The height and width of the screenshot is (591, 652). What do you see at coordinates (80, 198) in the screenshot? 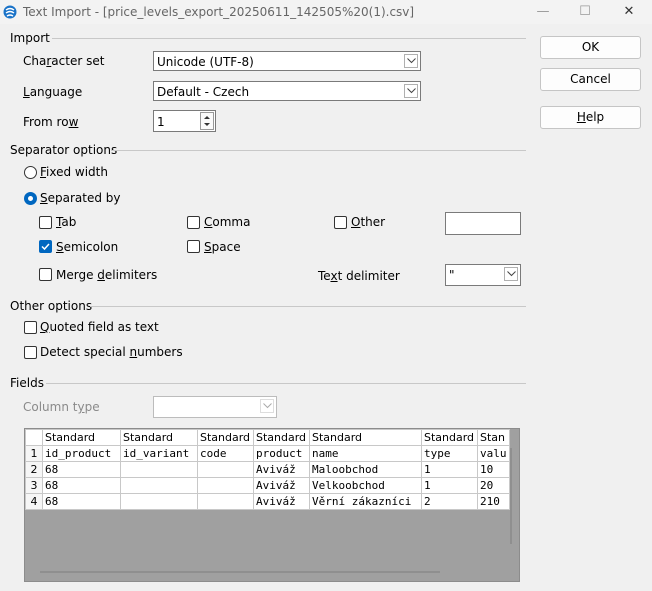
I see `separated-by-label: Separated by` at bounding box center [80, 198].